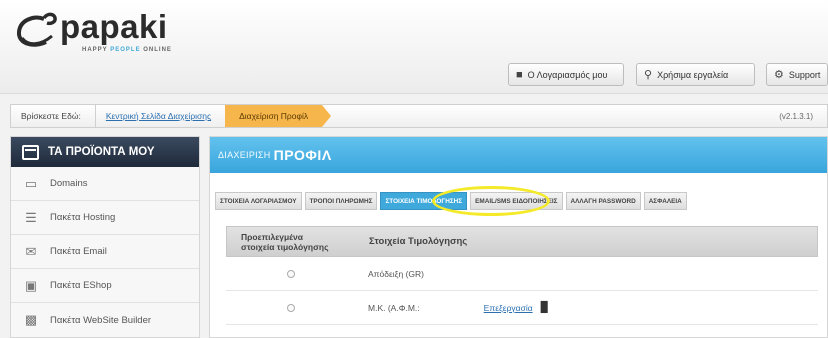 Image resolution: width=828 pixels, height=338 pixels. I want to click on panel-title: ΠΡΟΦΙΛ, so click(302, 155).